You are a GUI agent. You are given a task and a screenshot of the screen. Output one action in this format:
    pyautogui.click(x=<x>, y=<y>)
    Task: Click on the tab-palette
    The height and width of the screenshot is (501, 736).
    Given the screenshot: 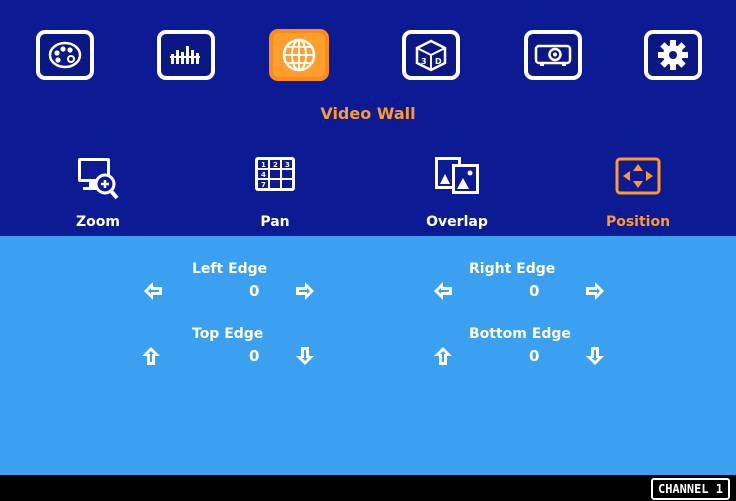 What is the action you would take?
    pyautogui.click(x=65, y=55)
    